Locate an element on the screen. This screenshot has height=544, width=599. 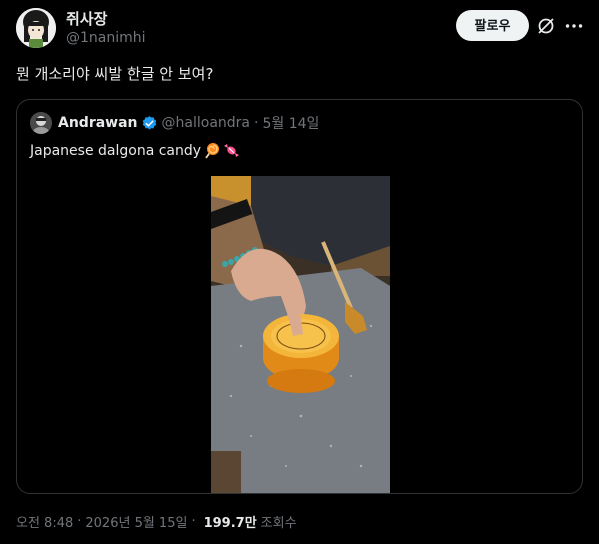
quote-header: Andrawan @halloandra · 5월 14일 is located at coordinates (174, 123).